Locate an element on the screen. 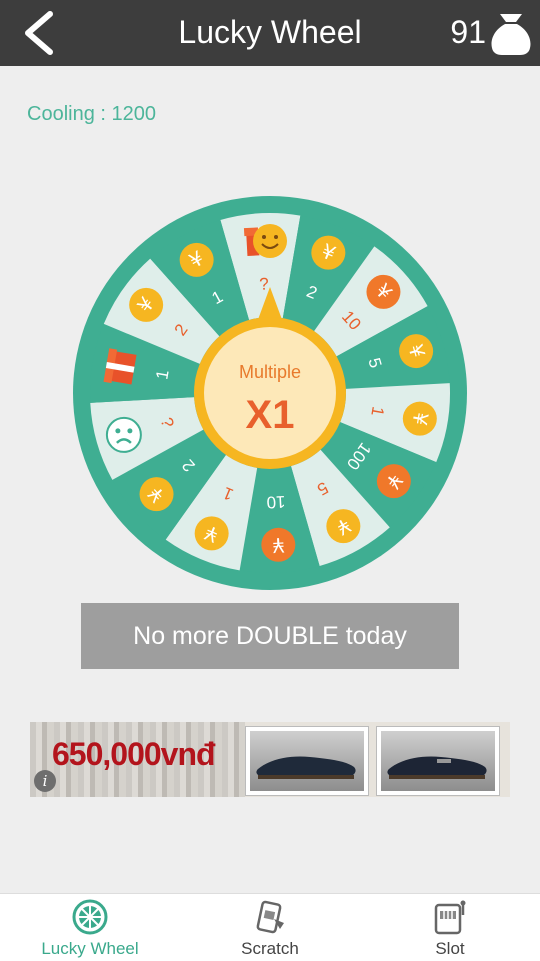 The width and height of the screenshot is (540, 961). tab-lucky-wheel: Lucky Wheel is located at coordinates (90, 927).